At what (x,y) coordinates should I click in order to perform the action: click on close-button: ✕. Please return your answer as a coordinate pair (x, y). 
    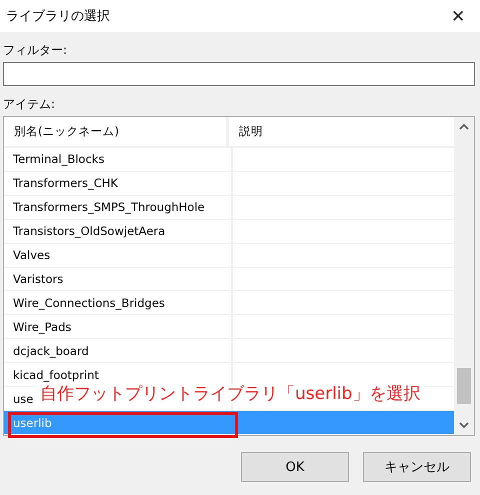
    Looking at the image, I should click on (458, 16).